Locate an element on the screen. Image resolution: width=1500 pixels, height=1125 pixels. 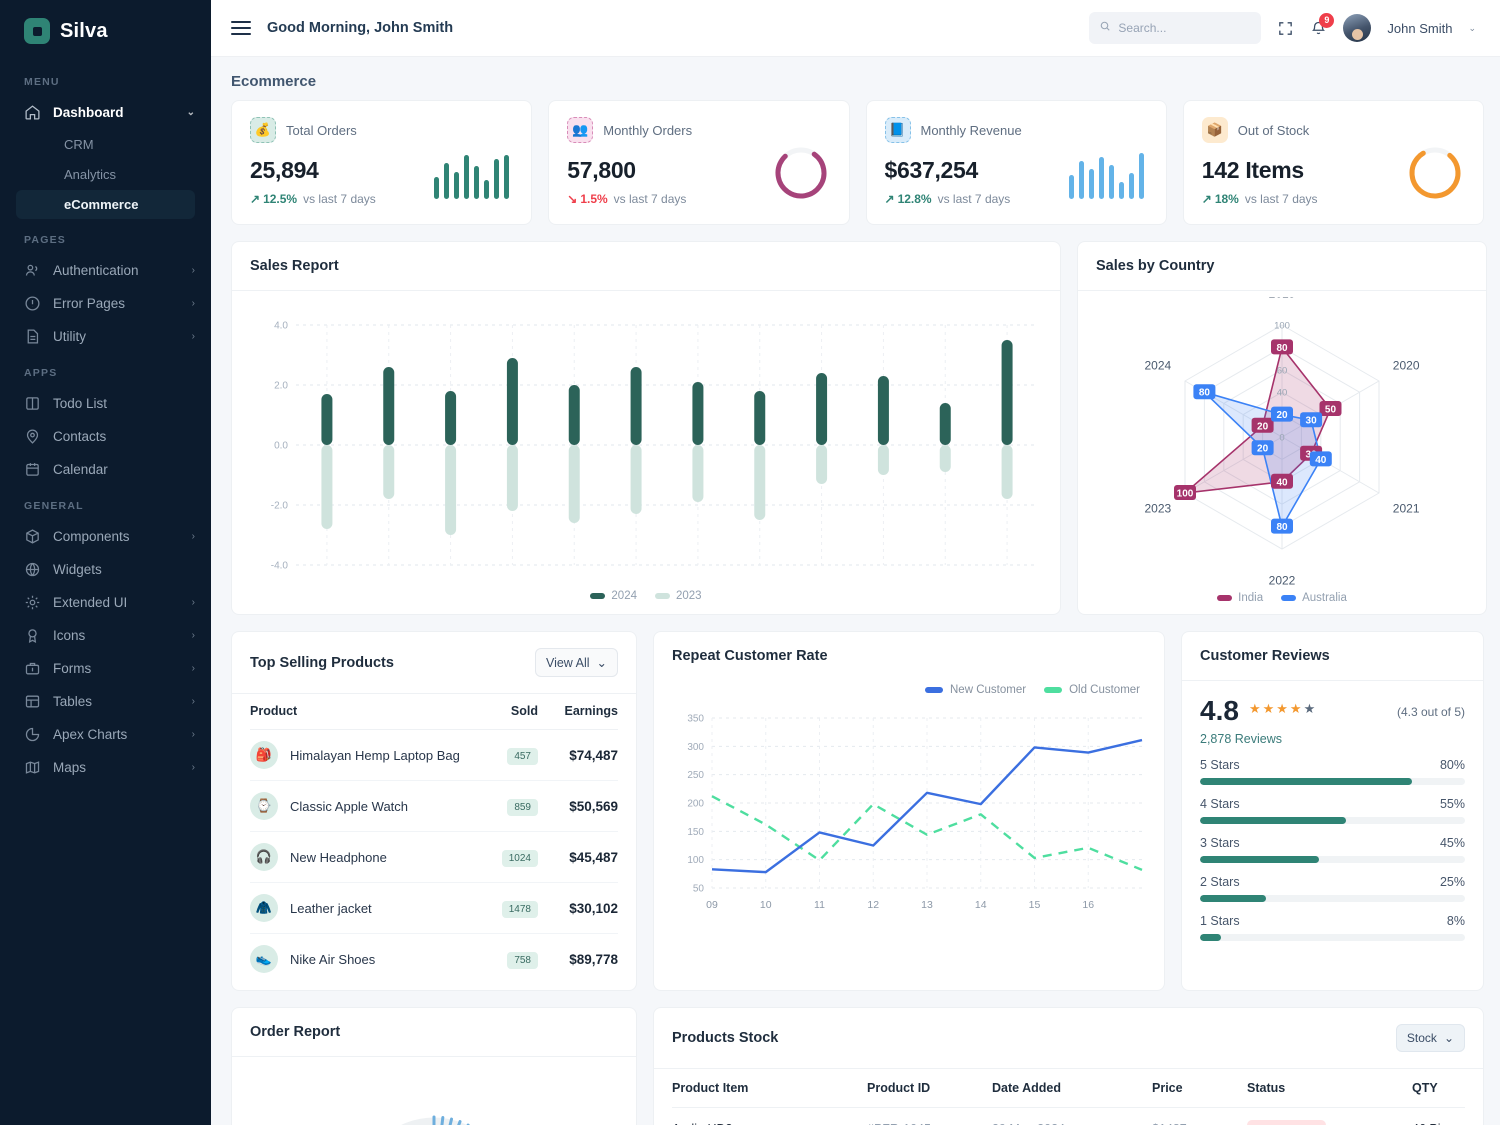
card-title: Sales by Country is located at coordinates (1155, 266).